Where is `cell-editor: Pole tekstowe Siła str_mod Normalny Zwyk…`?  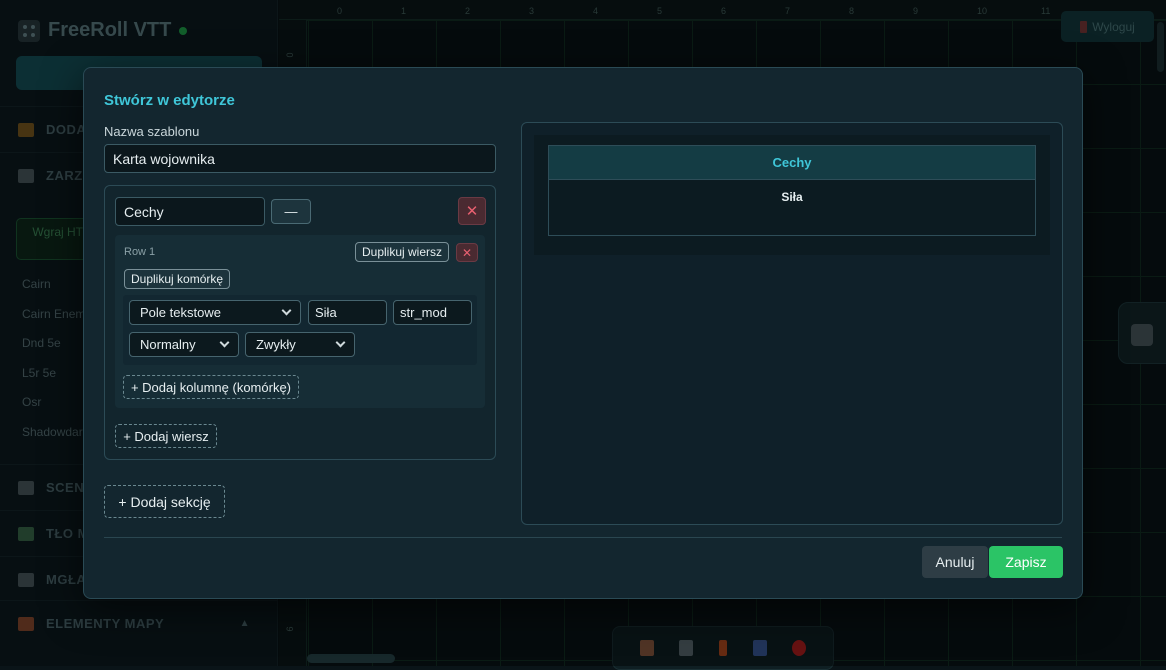 cell-editor: Pole tekstowe Siła str_mod Normalny Zwyk… is located at coordinates (300, 330).